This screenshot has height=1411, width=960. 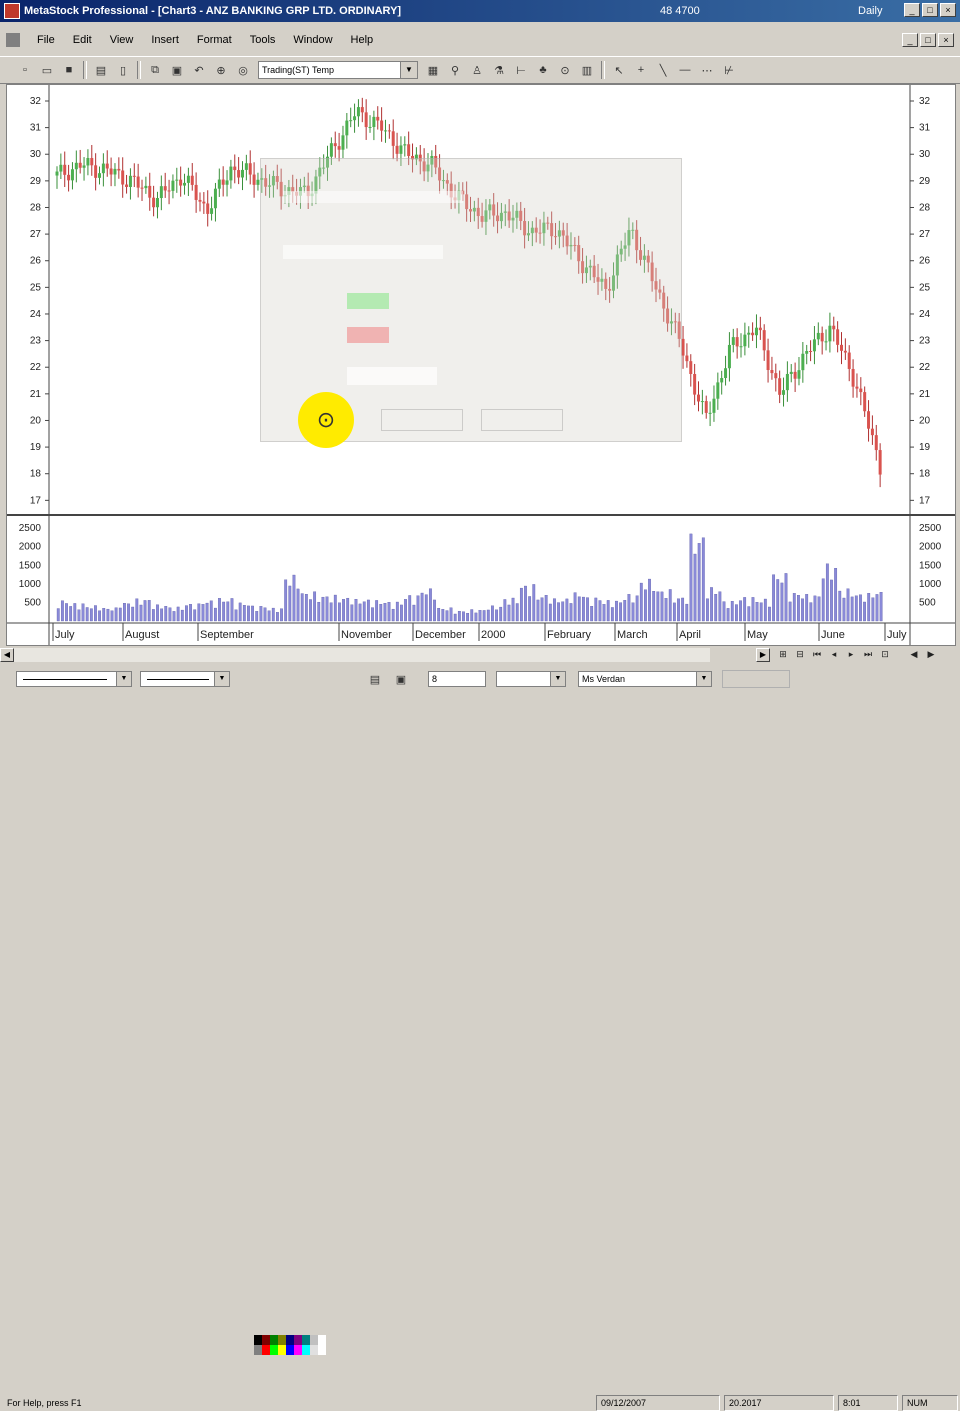 What do you see at coordinates (312, 40) in the screenshot?
I see `menu-window: Window` at bounding box center [312, 40].